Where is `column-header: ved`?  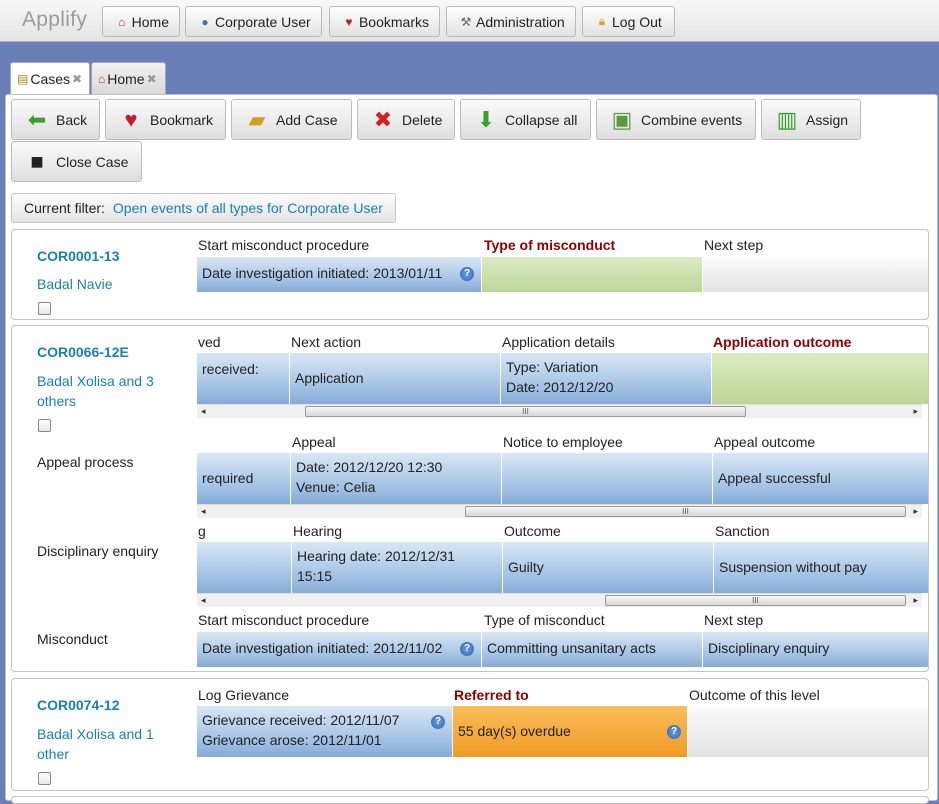 column-header: ved is located at coordinates (209, 342).